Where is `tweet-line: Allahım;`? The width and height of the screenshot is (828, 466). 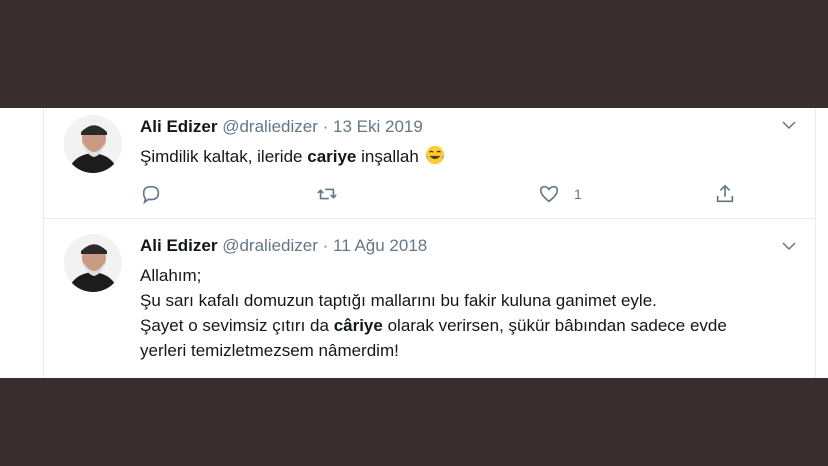 tweet-line: Allahım; is located at coordinates (171, 275).